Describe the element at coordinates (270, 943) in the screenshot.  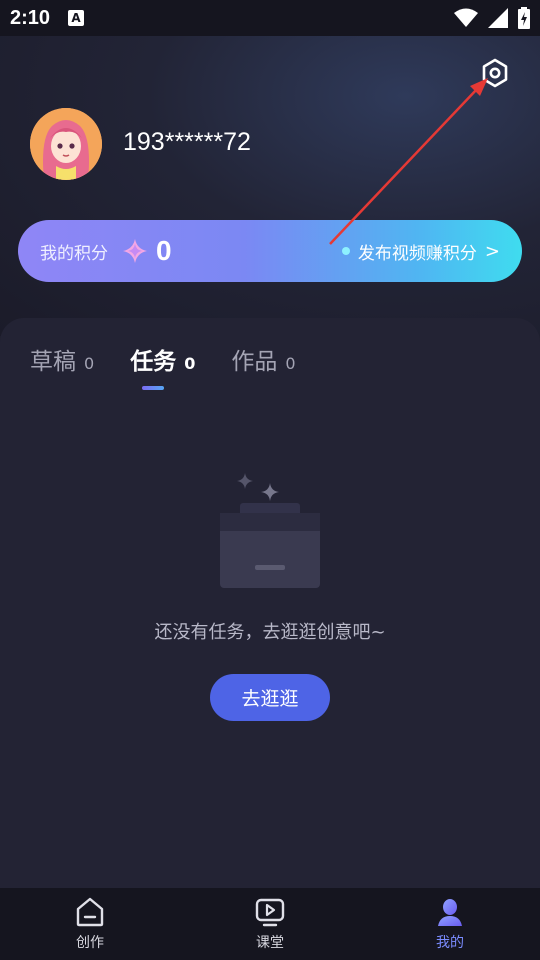
I see `nav-label: 课堂` at that location.